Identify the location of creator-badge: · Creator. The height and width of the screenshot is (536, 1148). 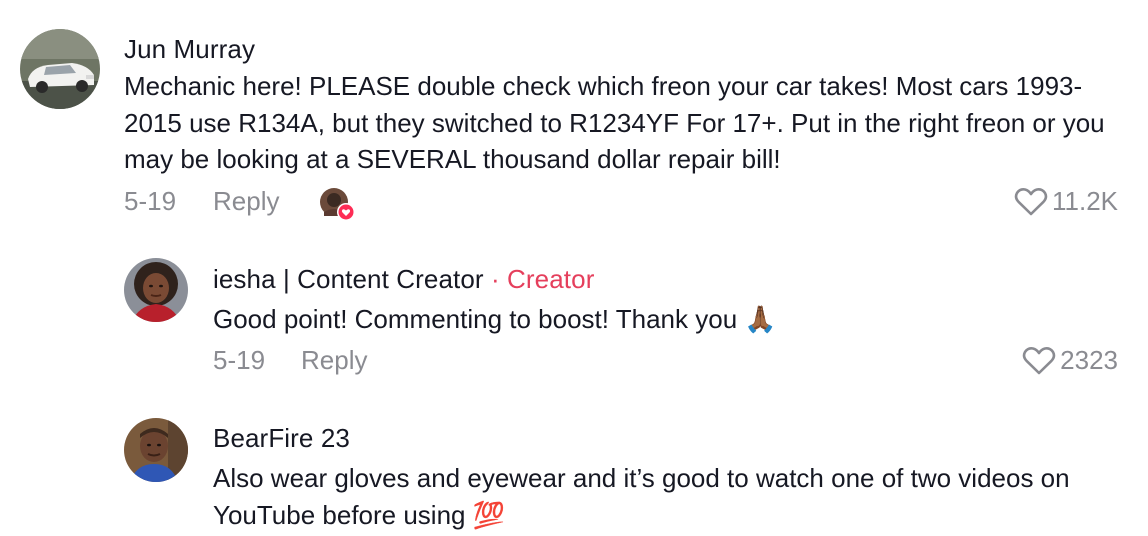
(542, 279).